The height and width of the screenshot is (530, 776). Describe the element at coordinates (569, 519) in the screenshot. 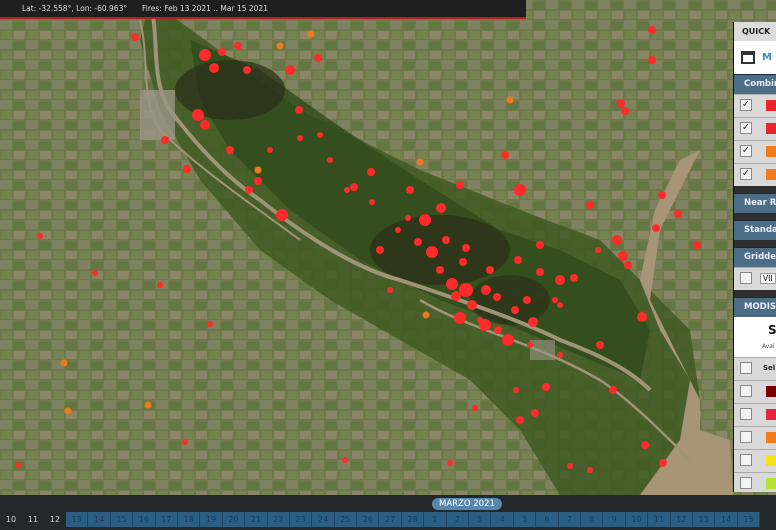

I see `day-cell: 7` at that location.